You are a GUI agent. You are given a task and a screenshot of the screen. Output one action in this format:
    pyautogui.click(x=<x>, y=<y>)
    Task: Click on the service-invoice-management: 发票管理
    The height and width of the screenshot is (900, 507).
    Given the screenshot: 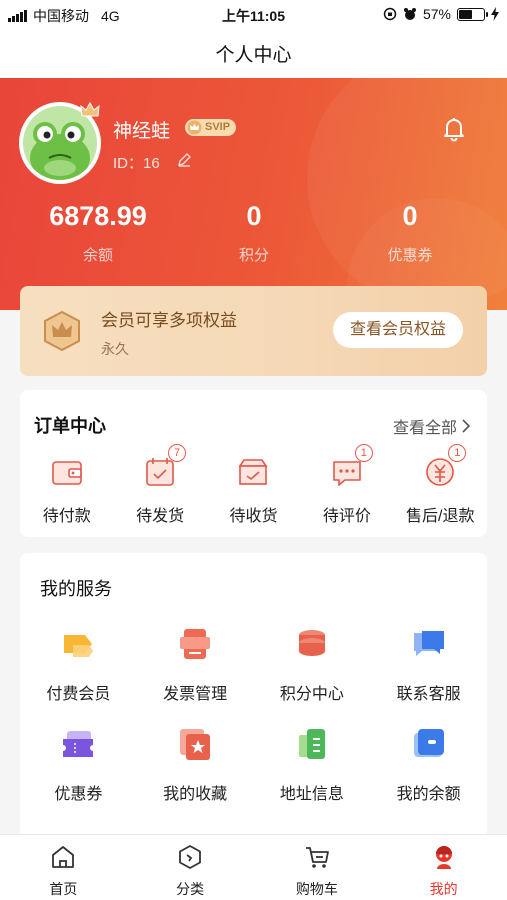 What is the action you would take?
    pyautogui.click(x=195, y=675)
    